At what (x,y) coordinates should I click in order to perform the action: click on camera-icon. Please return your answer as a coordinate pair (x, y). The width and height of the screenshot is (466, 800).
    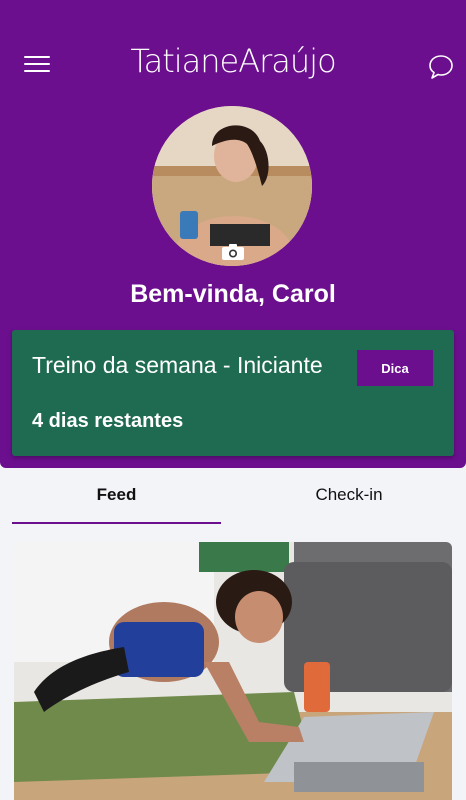
    Looking at the image, I should click on (233, 252).